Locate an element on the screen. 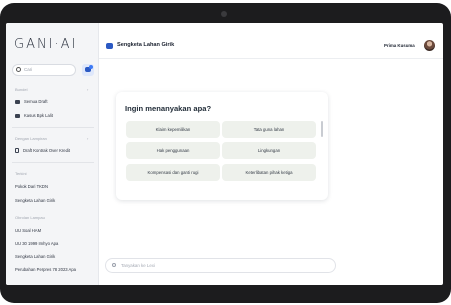 This screenshot has height=305, width=451. sidebar-item-perubahan-perpres: Perubahan Perpres 78 2023 Apa is located at coordinates (45, 269).